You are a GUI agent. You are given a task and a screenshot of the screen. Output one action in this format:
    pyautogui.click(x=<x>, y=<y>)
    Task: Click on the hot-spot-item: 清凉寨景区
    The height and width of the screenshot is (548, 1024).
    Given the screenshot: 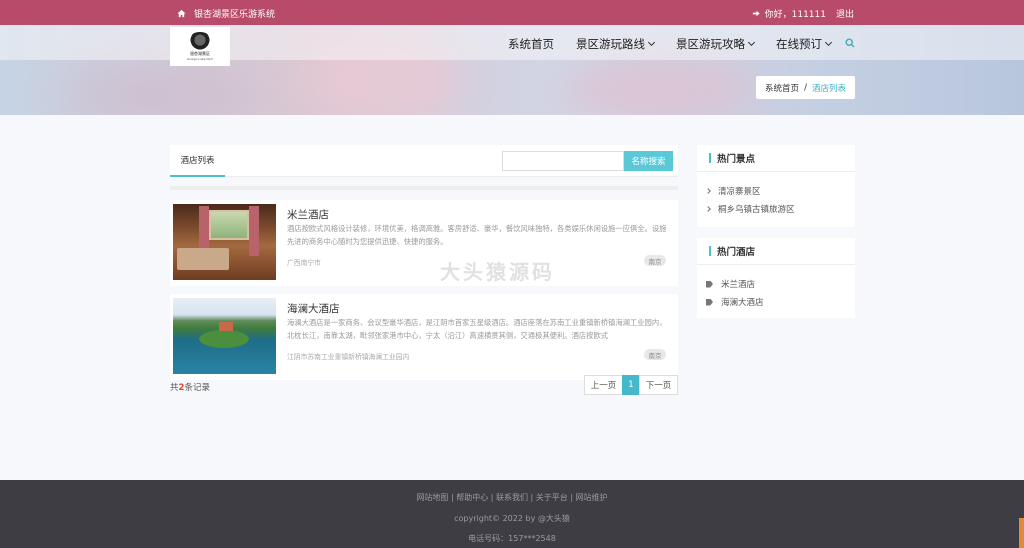 What is the action you would take?
    pyautogui.click(x=733, y=191)
    